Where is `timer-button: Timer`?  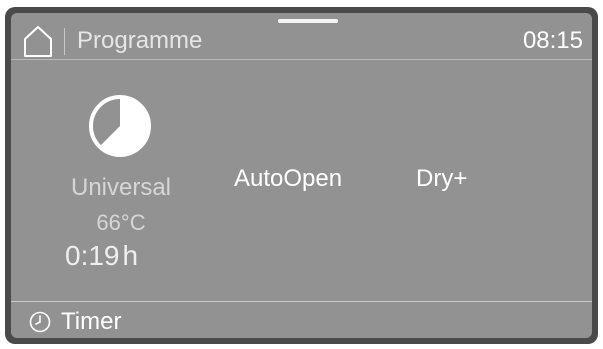 timer-button: Timer is located at coordinates (75, 322).